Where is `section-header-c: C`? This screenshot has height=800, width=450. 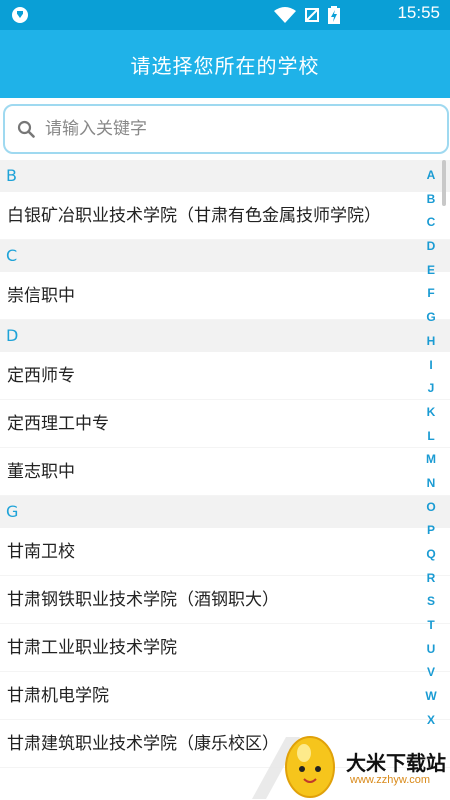 section-header-c: C is located at coordinates (225, 256).